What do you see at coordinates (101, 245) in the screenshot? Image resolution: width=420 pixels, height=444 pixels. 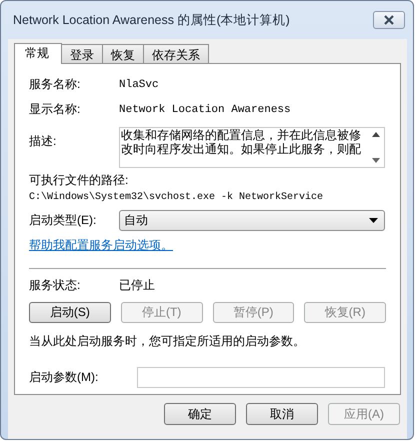 I see `help-link: 帮助我配置服务启动选项。` at bounding box center [101, 245].